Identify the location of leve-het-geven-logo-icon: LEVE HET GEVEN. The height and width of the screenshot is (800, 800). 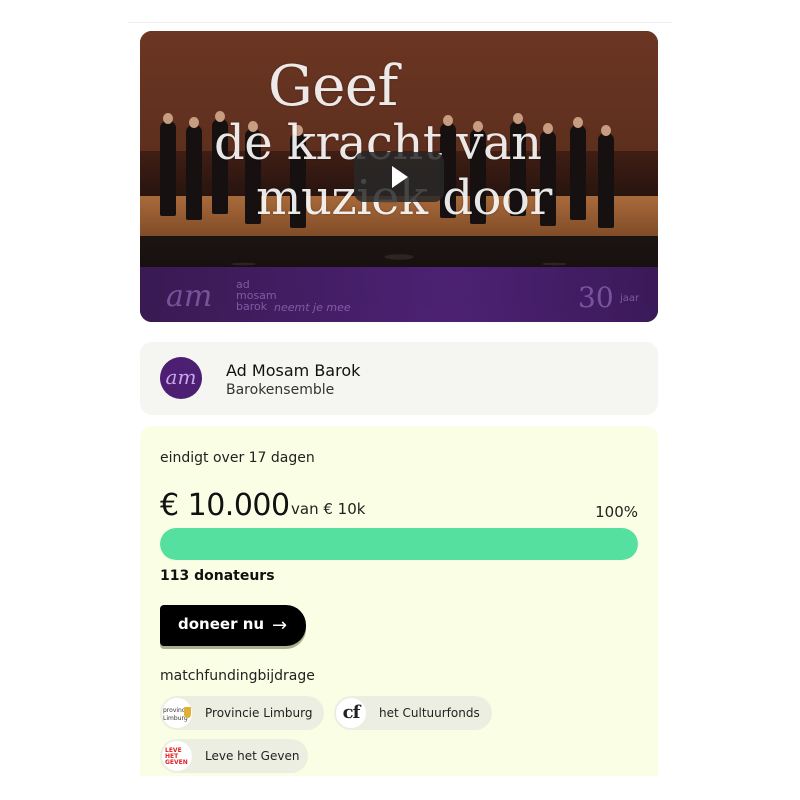
(177, 756).